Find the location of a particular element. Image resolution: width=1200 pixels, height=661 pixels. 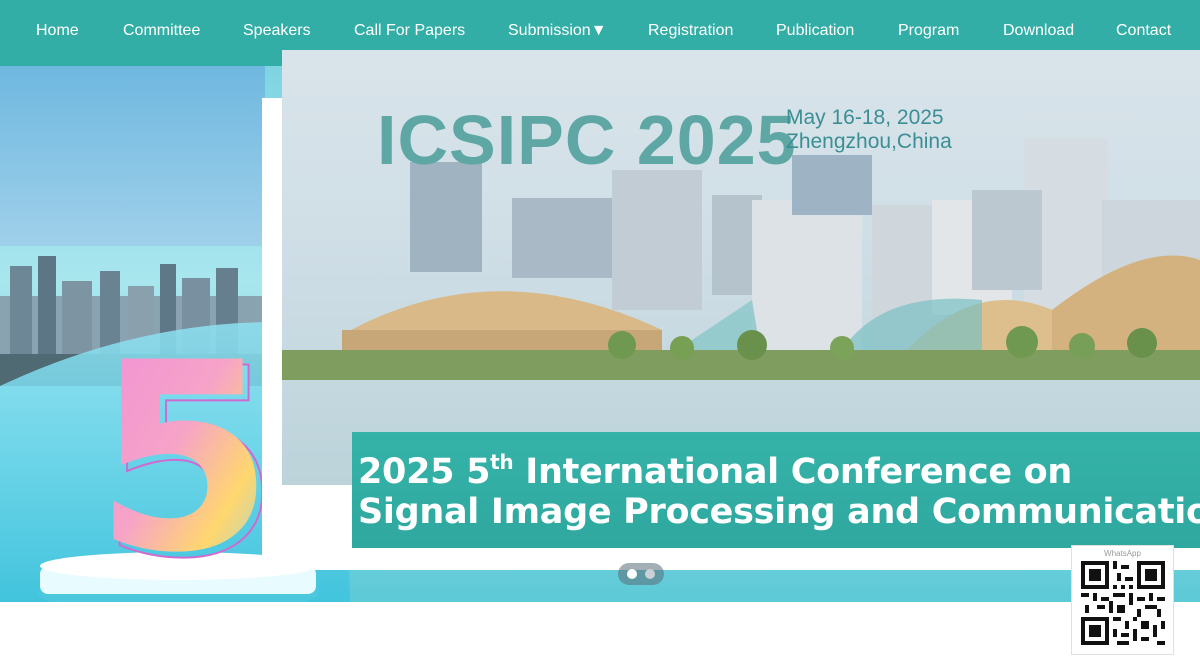

whatsapp-qr-widget: WhatsApp is located at coordinates (1122, 600).